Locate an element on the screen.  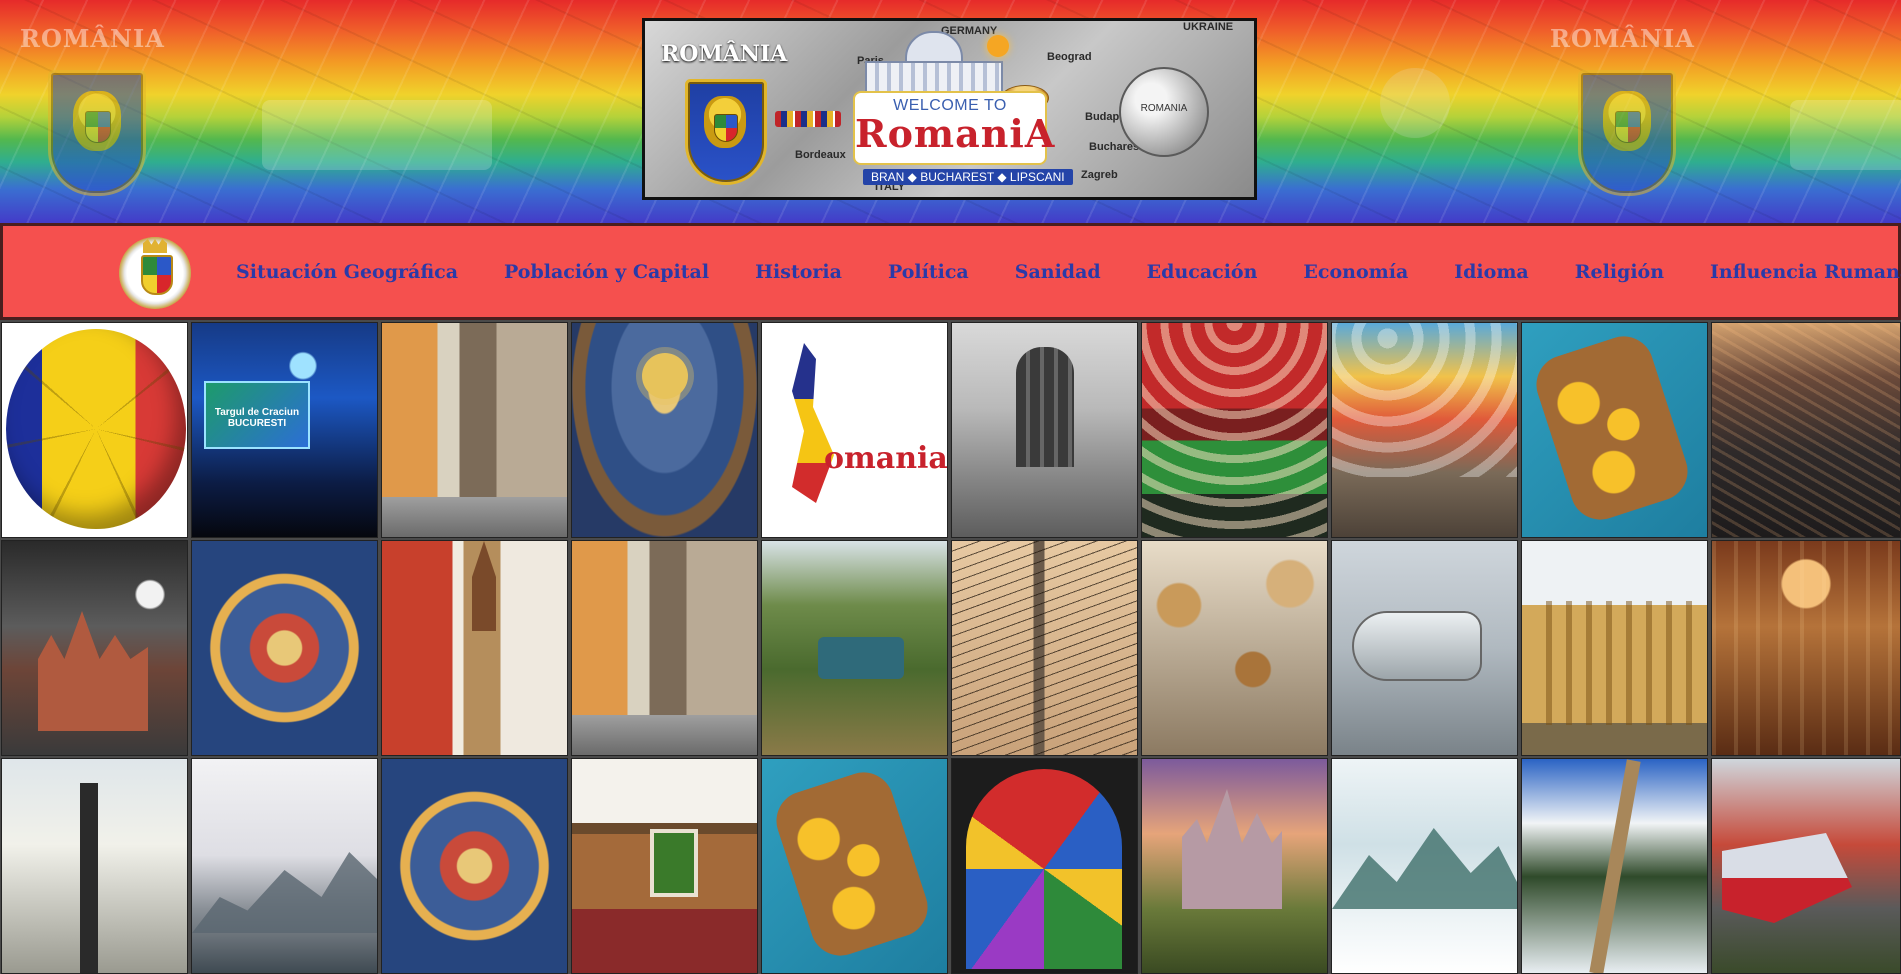
gallery-image-ornate-hall is located at coordinates (1806, 648).